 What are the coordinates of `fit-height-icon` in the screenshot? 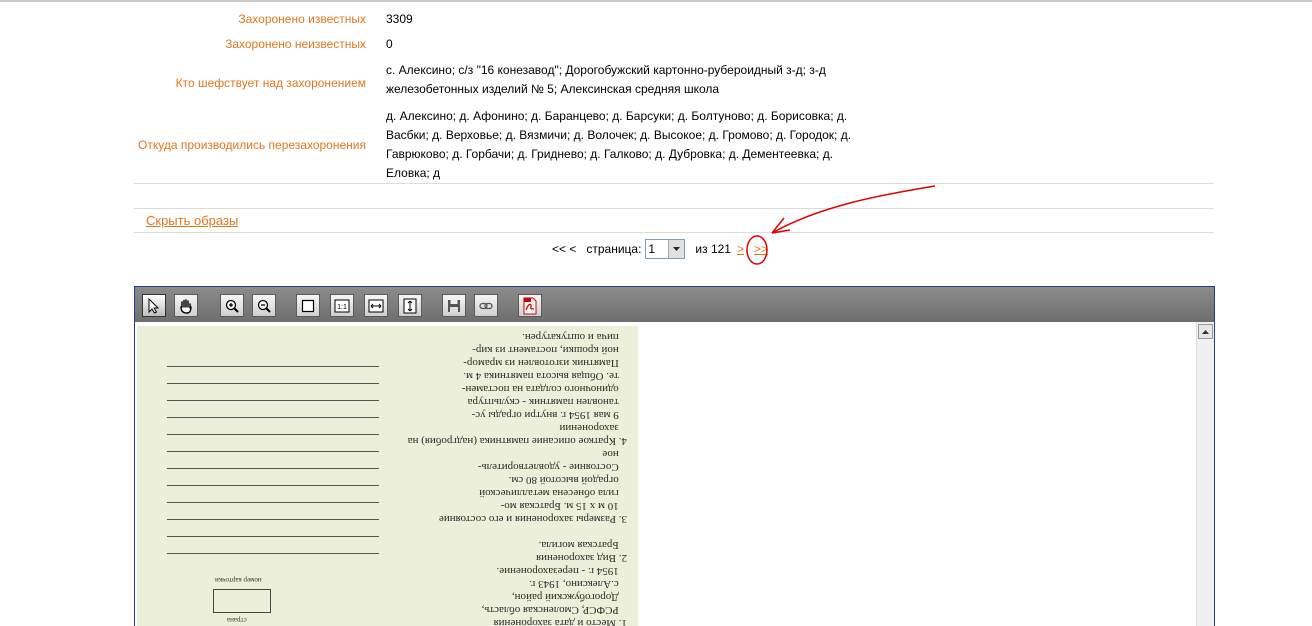 It's located at (410, 305).